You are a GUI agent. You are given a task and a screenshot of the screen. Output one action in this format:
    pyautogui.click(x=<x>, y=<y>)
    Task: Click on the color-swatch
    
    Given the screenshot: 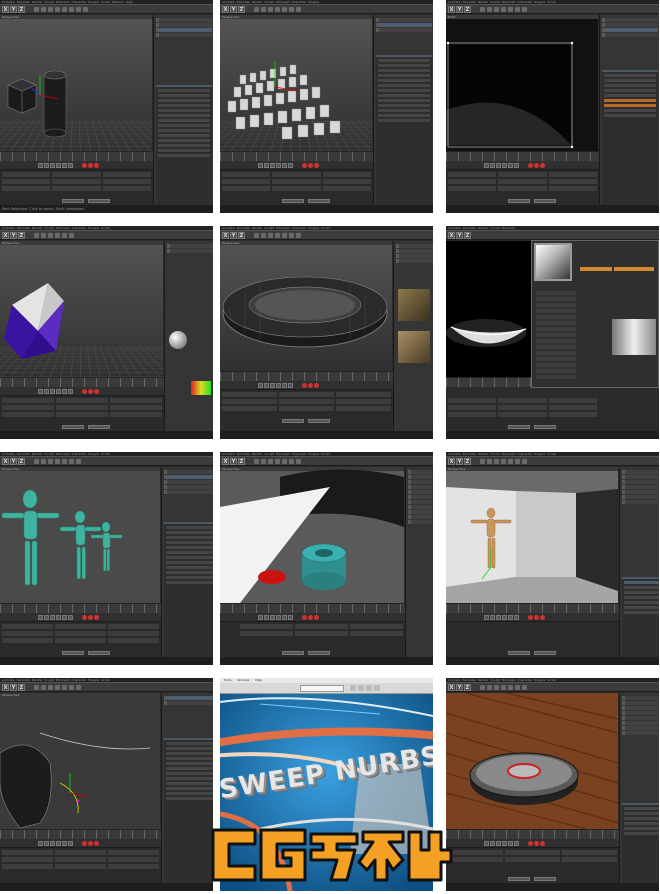 What is the action you would take?
    pyautogui.click(x=201, y=388)
    